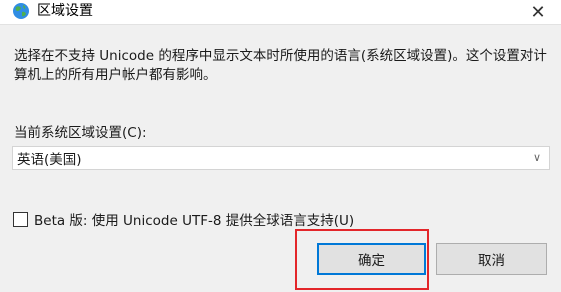  I want to click on title-bar: 区域设置 ✕, so click(280, 12).